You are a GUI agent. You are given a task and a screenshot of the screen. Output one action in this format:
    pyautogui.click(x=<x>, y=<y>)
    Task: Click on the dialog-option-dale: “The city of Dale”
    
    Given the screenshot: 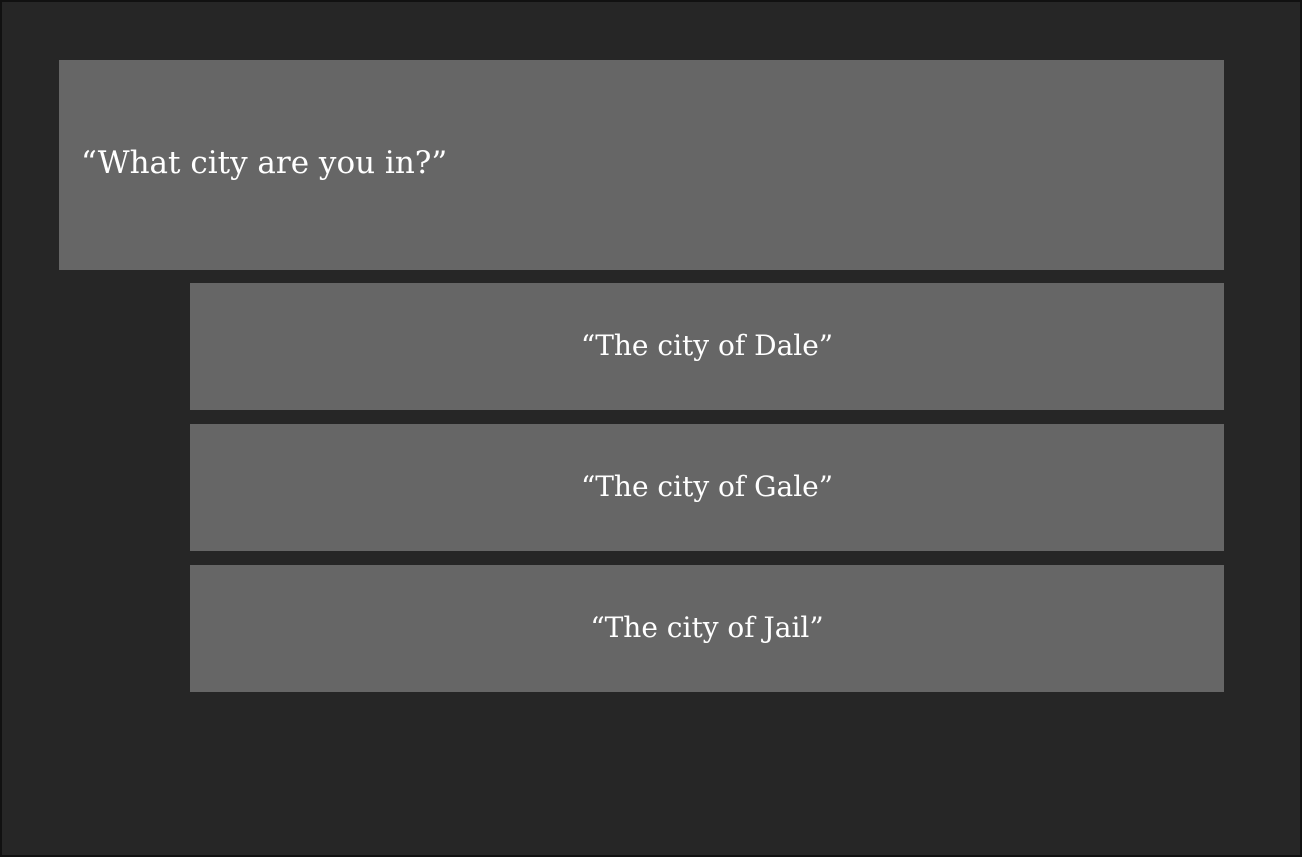 What is the action you would take?
    pyautogui.click(x=707, y=346)
    